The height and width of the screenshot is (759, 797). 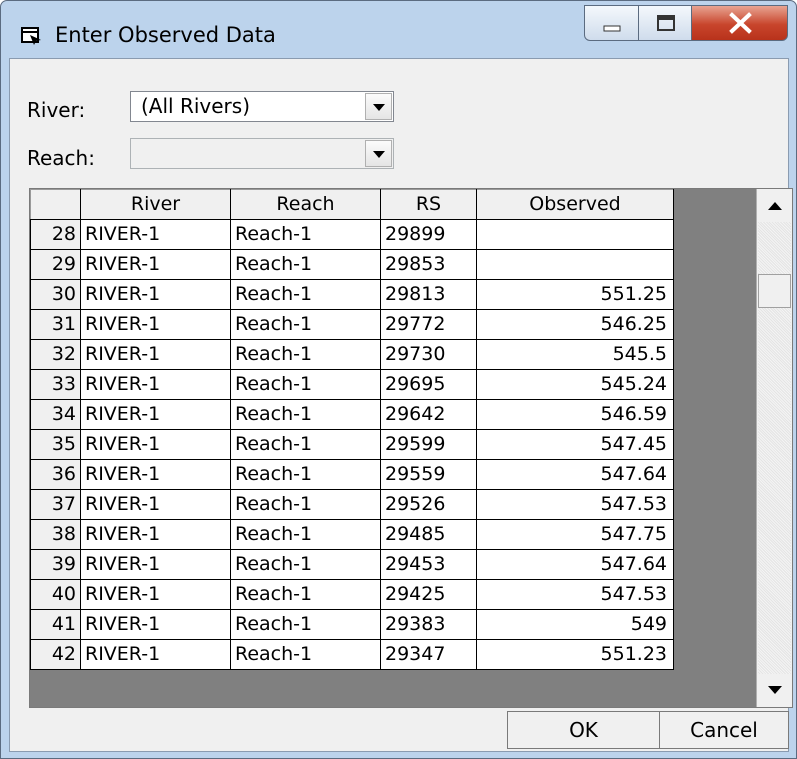 I want to click on cancel-button: Cancel, so click(x=724, y=730).